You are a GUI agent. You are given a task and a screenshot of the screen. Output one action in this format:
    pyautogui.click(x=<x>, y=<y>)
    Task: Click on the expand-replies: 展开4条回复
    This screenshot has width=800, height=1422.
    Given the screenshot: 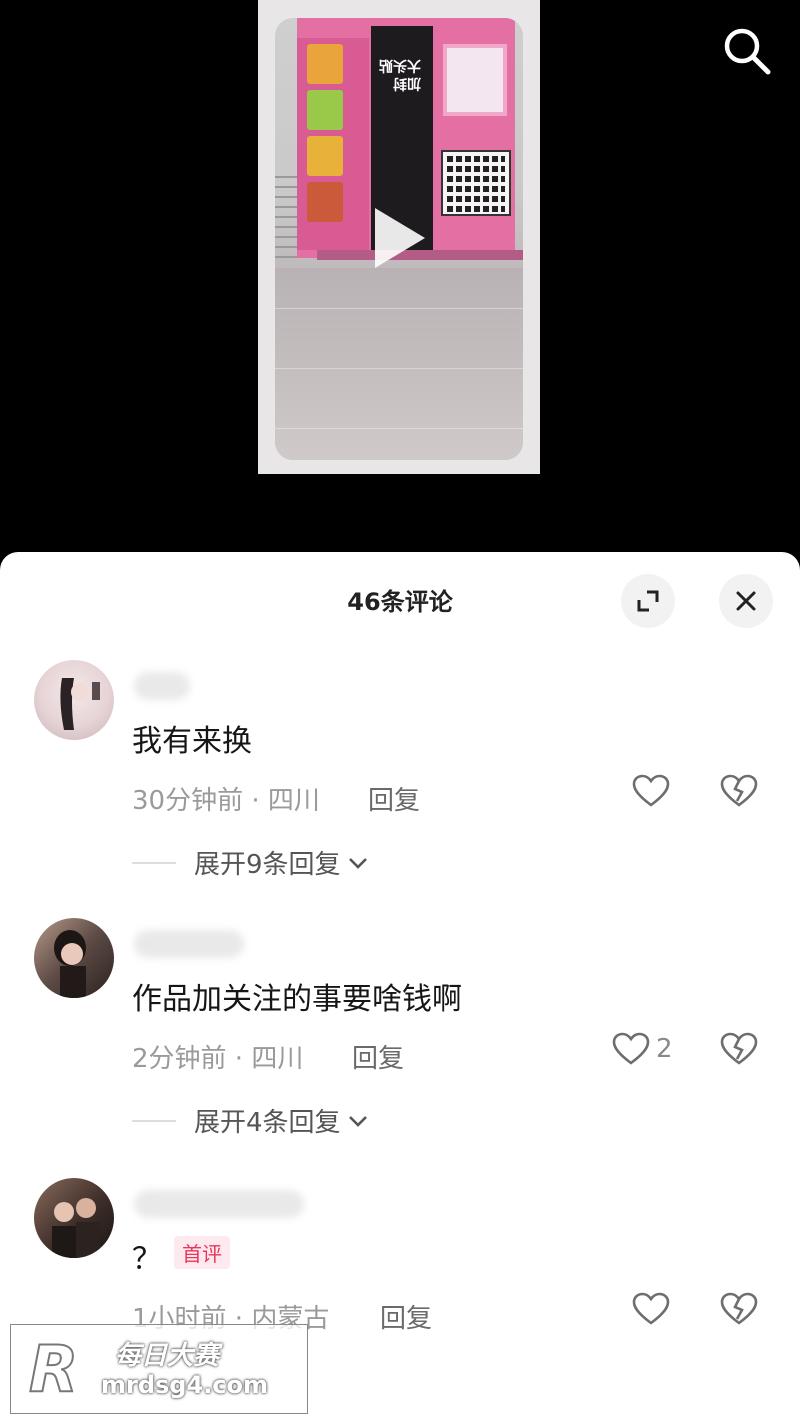 What is the action you would take?
    pyautogui.click(x=251, y=1120)
    